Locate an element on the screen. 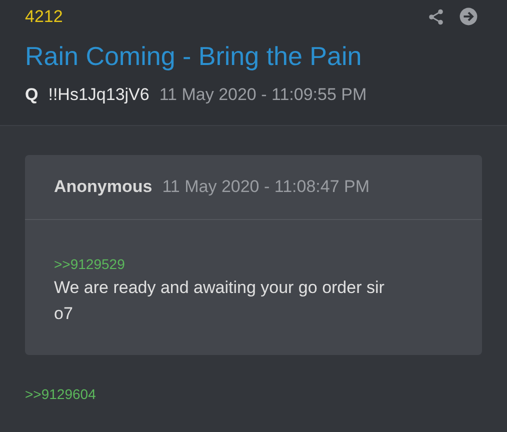 This screenshot has height=432, width=507. tripcode: !!Hs1Jq13jV6 is located at coordinates (99, 95).